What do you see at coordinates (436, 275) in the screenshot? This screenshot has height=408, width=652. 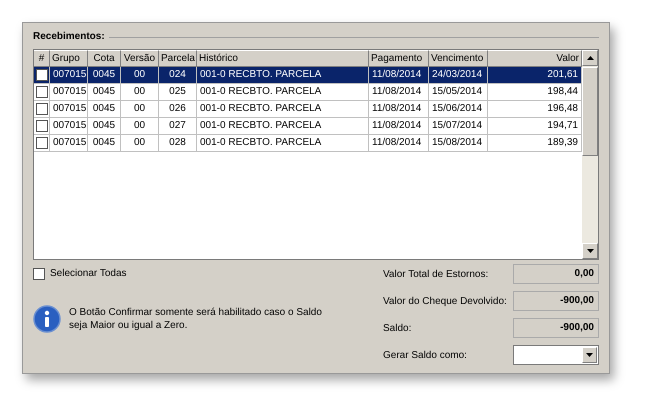 I see `total-label: Valor Total de Estornos:` at bounding box center [436, 275].